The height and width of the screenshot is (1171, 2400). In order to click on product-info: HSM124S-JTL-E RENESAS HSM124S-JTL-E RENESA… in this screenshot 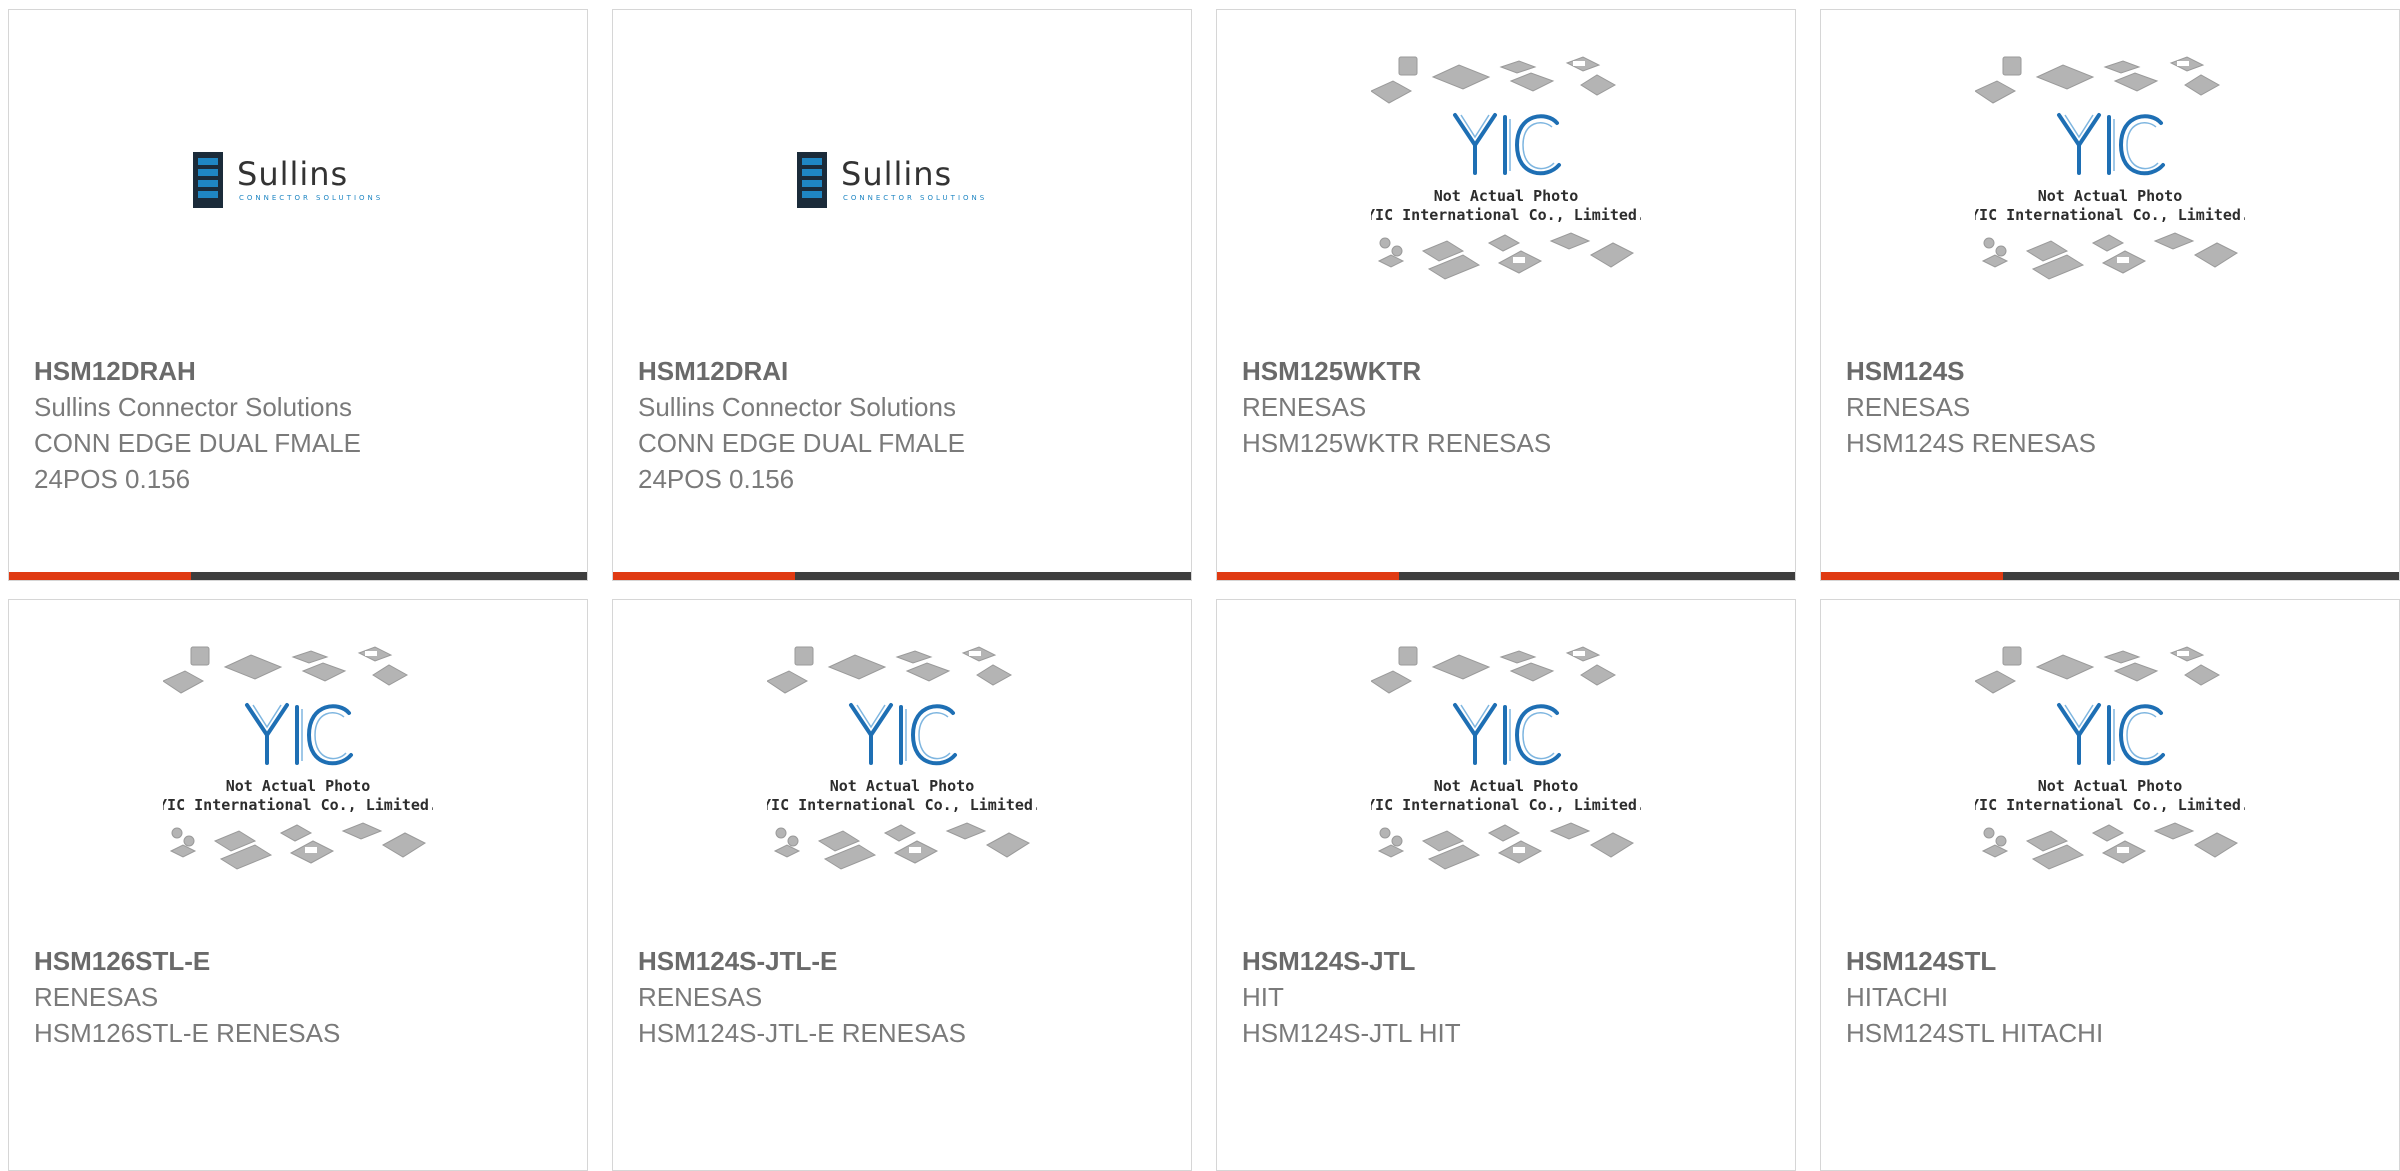, I will do `click(904, 997)`.